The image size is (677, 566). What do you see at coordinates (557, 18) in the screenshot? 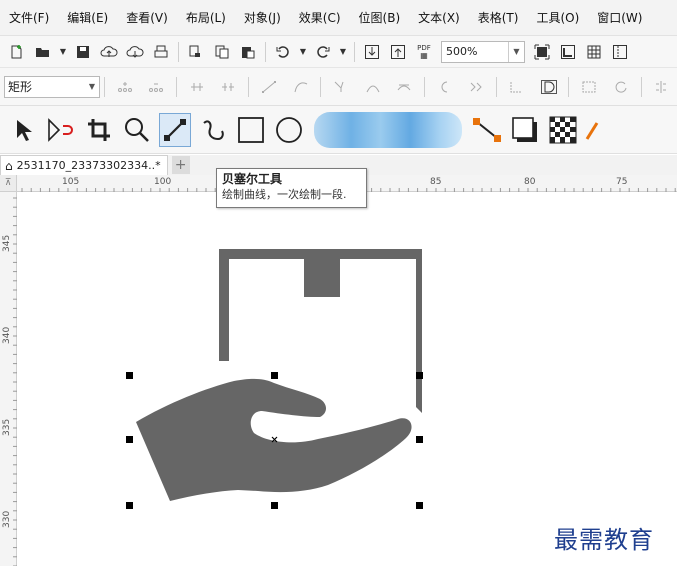
I see `menu-tools: 工具(O)` at bounding box center [557, 18].